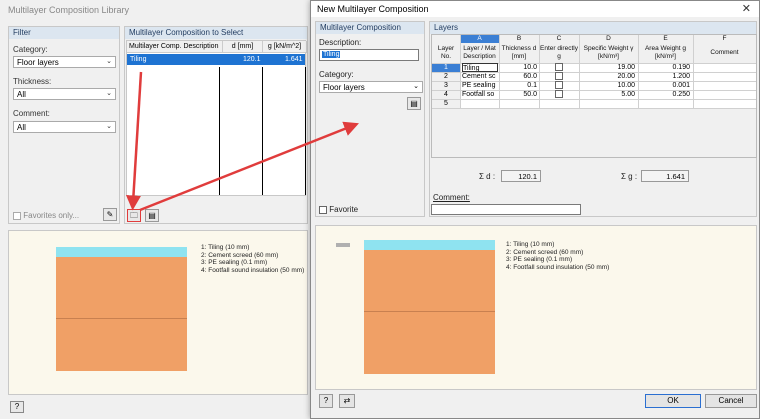 This screenshot has width=760, height=419. Describe the element at coordinates (249, 166) in the screenshot. I see `annotation-arrow-to-dialog` at that location.